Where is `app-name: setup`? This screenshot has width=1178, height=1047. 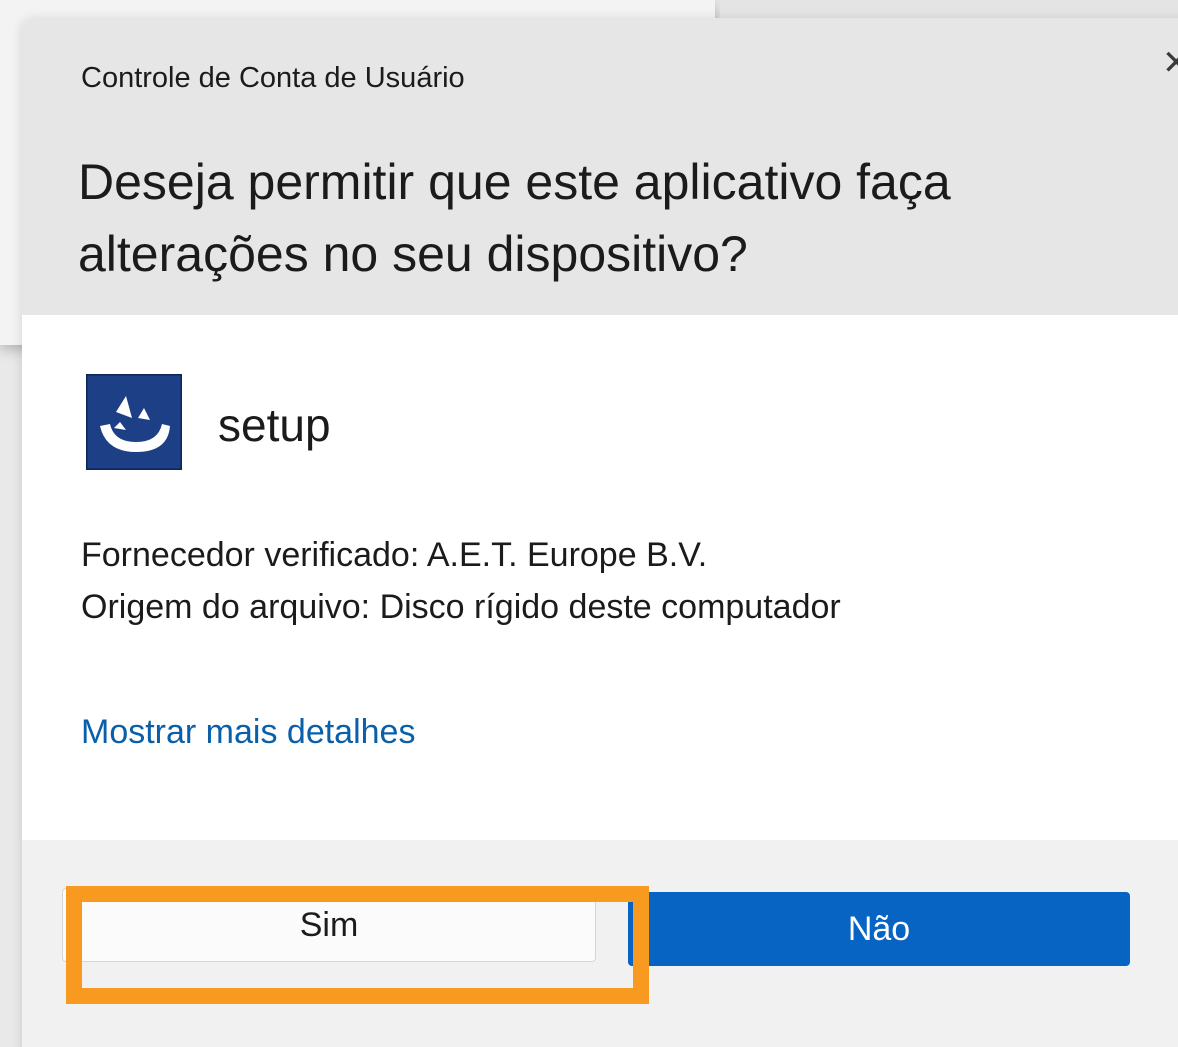 app-name: setup is located at coordinates (274, 425).